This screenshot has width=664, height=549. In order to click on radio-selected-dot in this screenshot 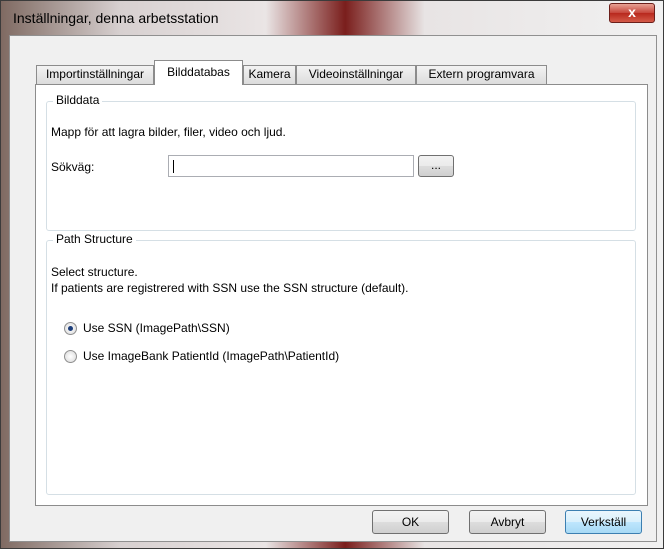, I will do `click(70, 328)`.